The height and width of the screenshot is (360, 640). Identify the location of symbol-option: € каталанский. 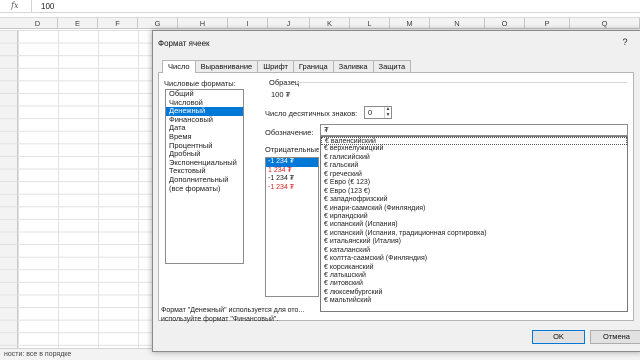
(474, 251).